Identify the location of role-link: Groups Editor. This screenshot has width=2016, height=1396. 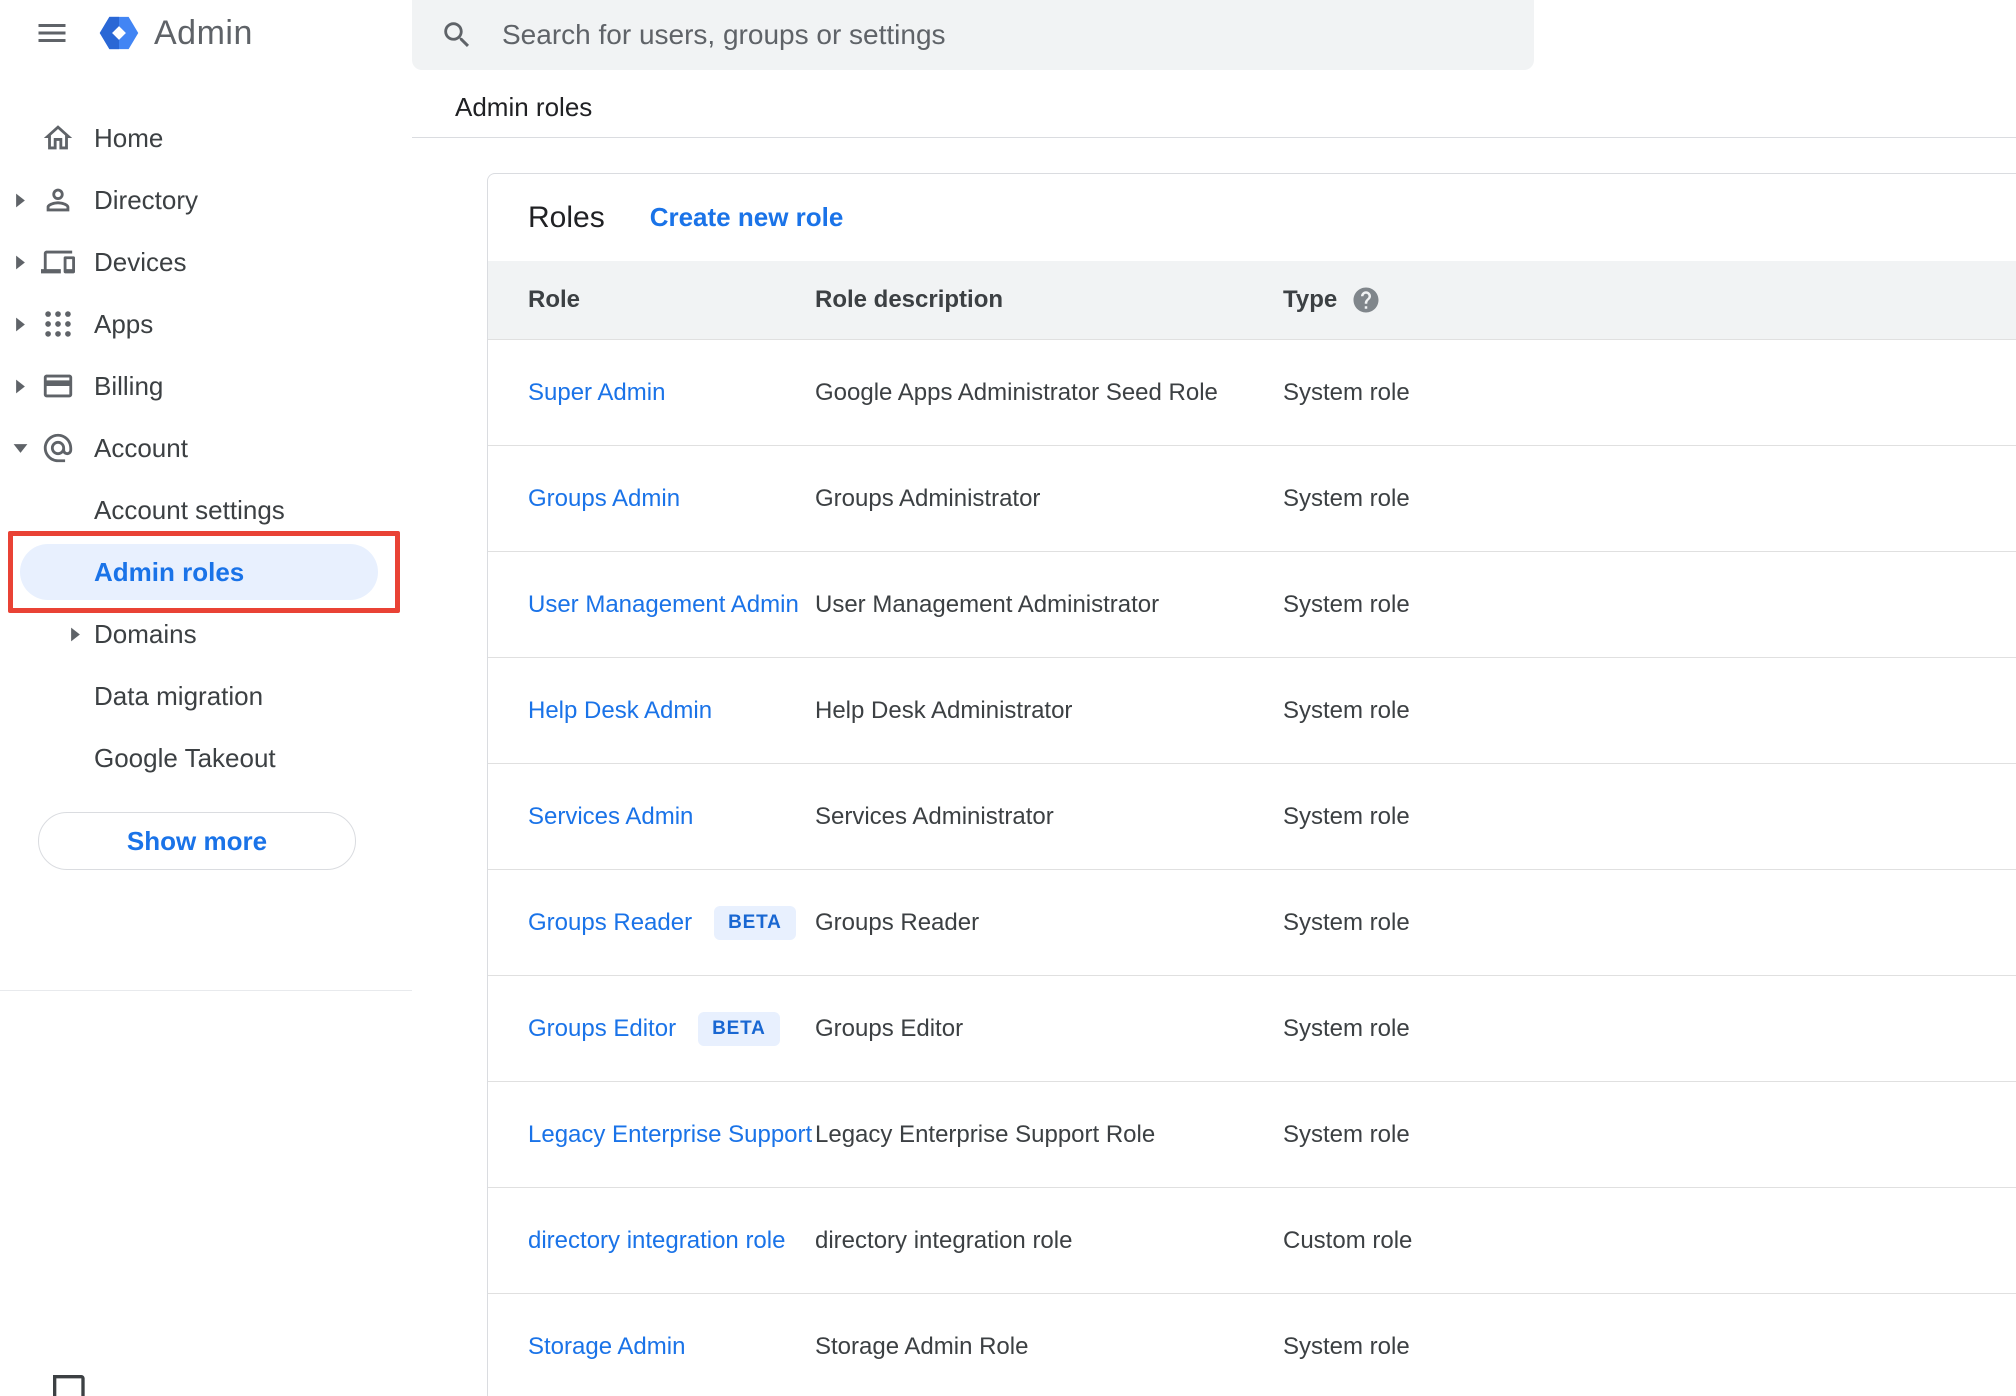
(602, 1029).